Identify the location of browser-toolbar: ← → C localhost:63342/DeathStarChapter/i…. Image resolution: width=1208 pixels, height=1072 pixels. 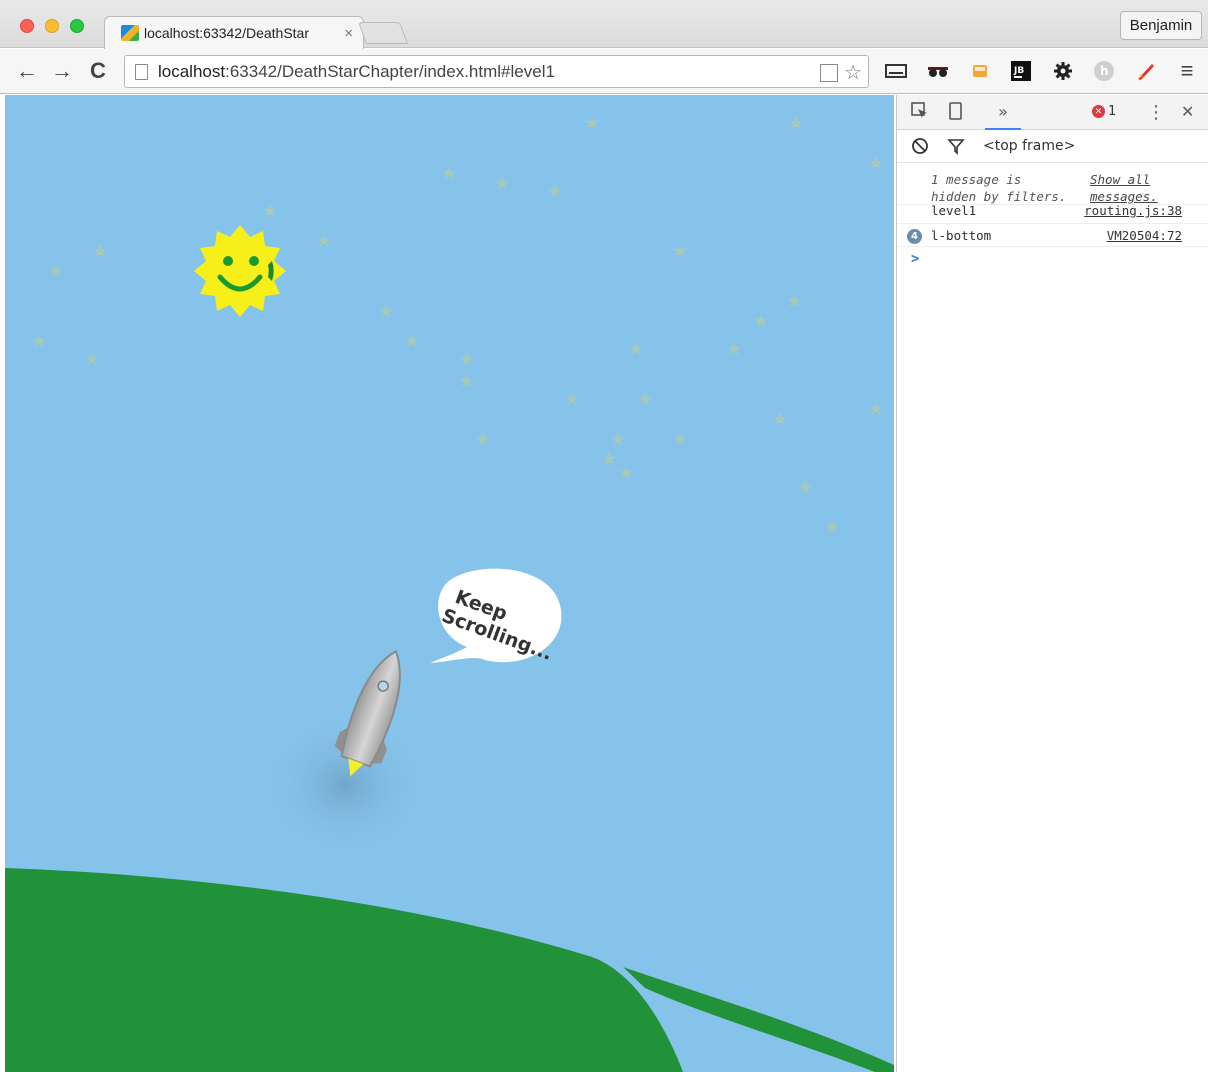
(604, 71).